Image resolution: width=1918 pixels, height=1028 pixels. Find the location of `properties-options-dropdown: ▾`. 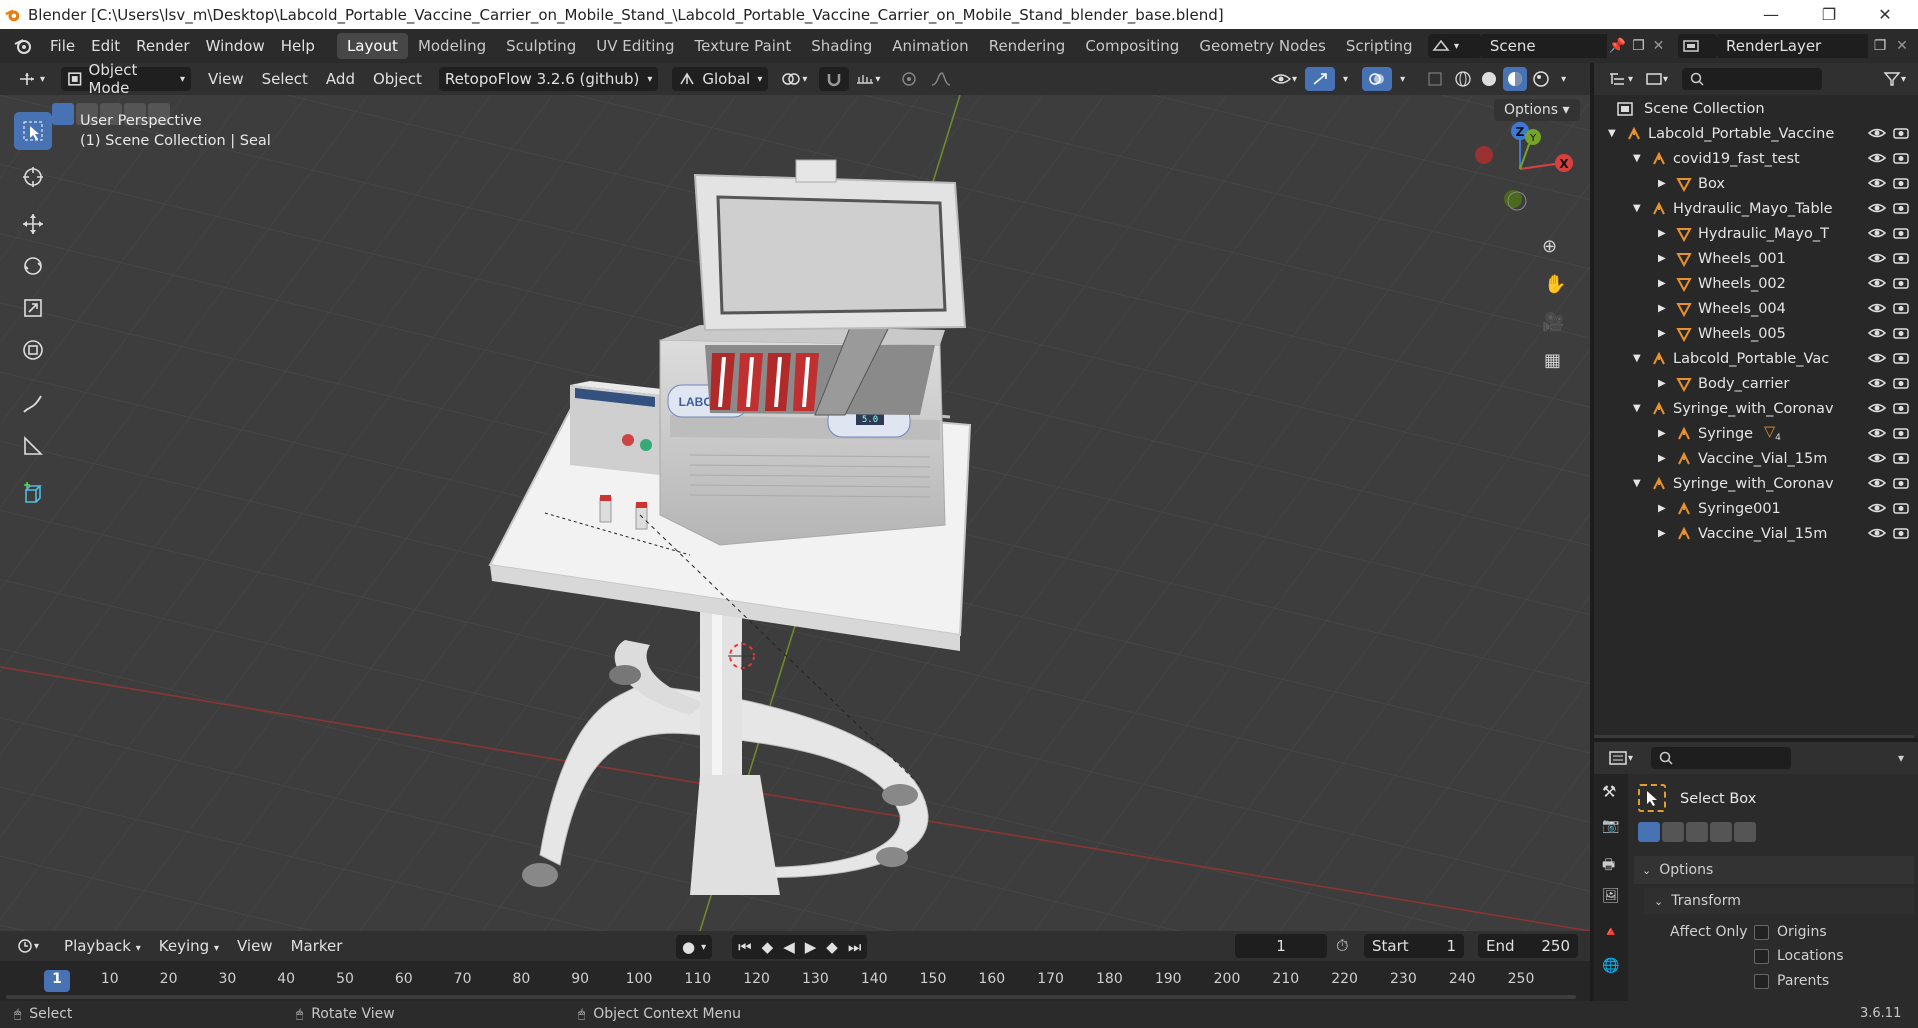

properties-options-dropdown: ▾ is located at coordinates (1901, 758).